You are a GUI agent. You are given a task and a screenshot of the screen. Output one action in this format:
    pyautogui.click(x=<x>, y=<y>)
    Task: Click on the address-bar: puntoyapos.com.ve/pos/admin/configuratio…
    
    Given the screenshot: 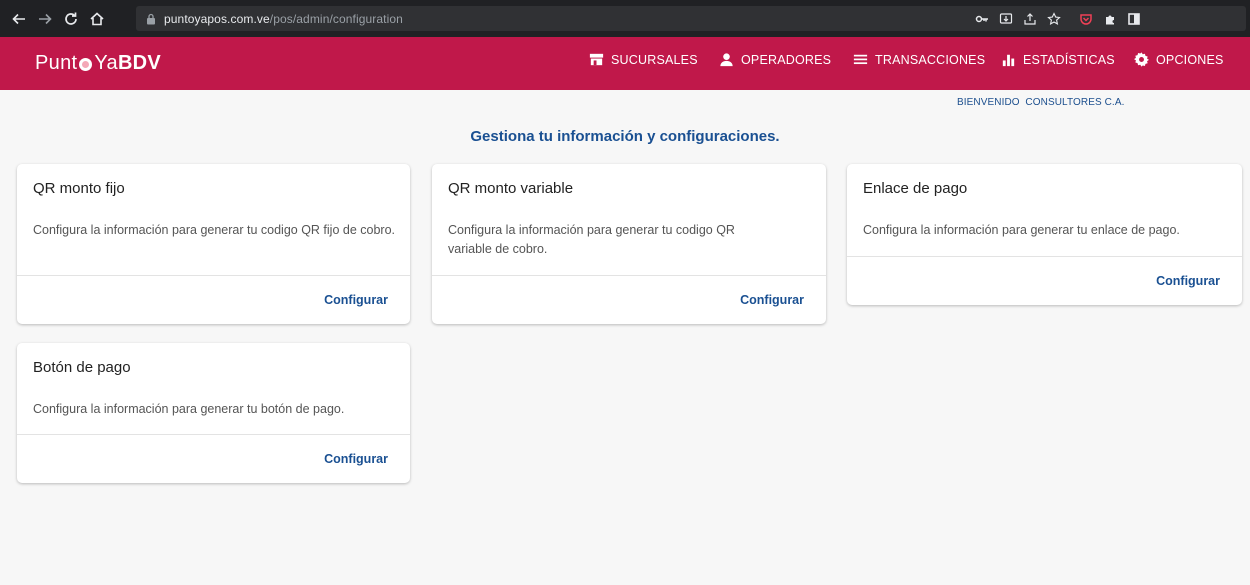 What is the action you would take?
    pyautogui.click(x=691, y=18)
    